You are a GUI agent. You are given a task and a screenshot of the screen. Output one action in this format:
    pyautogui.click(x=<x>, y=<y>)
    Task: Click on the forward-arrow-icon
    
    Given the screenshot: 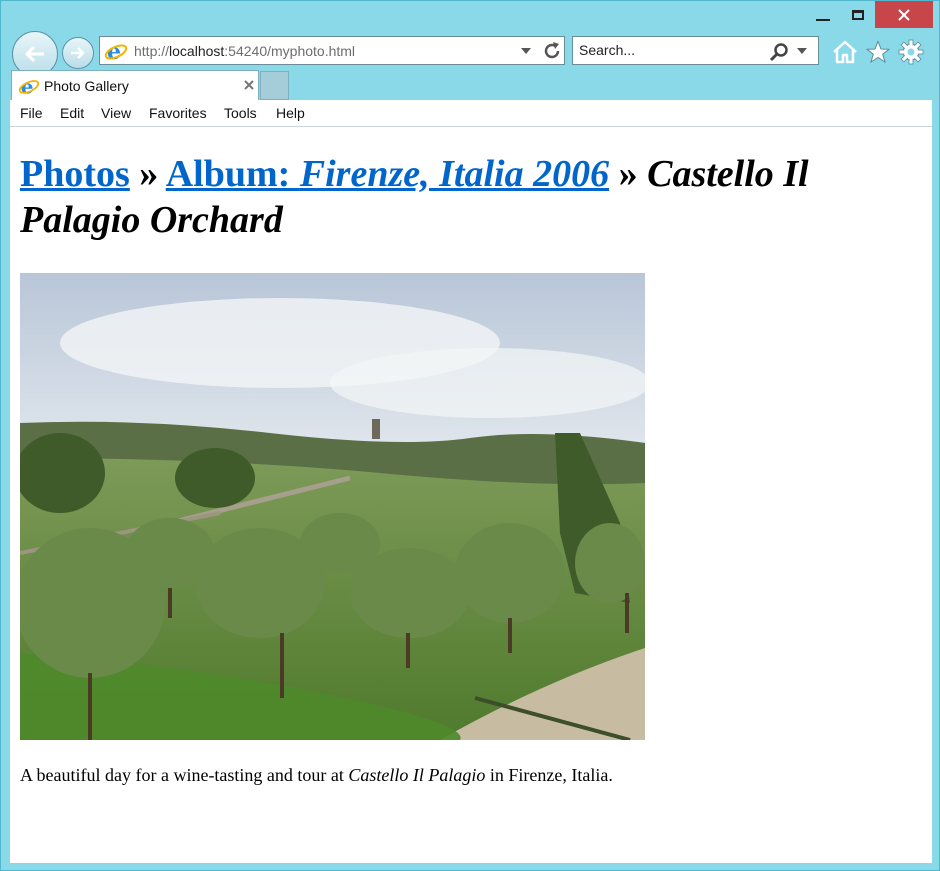 What is the action you would take?
    pyautogui.click(x=78, y=53)
    